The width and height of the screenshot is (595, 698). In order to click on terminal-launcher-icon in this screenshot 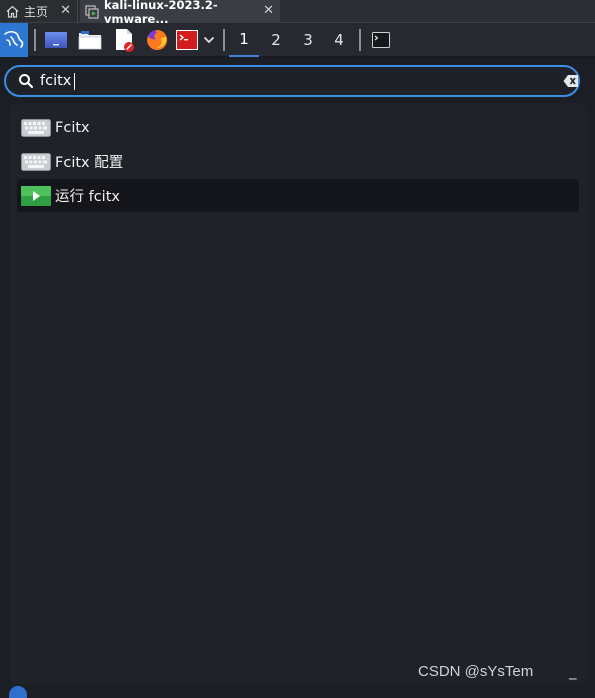, I will do `click(187, 40)`.